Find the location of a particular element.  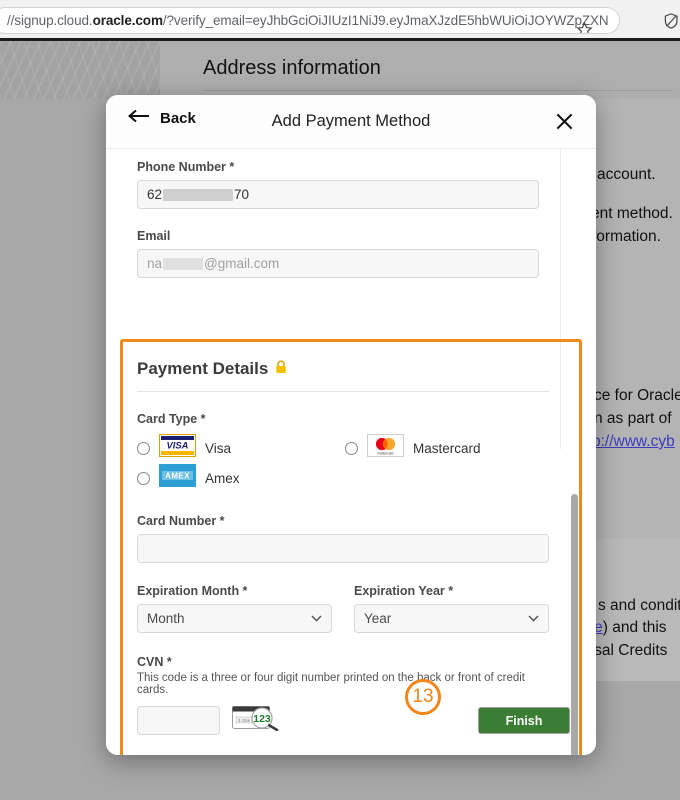

payment-details-heading: Payment Details is located at coordinates (347, 369).